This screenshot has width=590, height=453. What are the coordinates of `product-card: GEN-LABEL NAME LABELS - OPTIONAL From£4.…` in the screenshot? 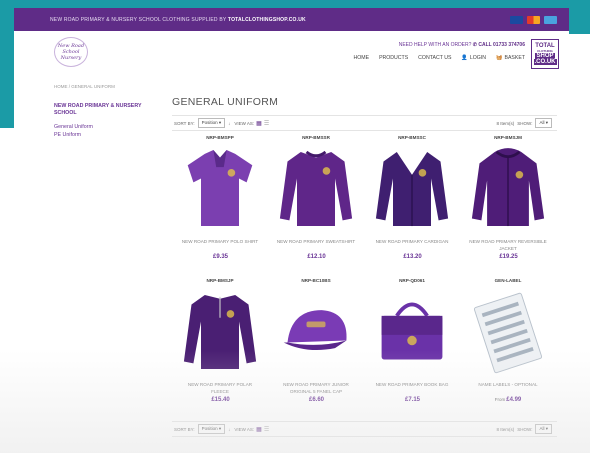 It's located at (508, 349).